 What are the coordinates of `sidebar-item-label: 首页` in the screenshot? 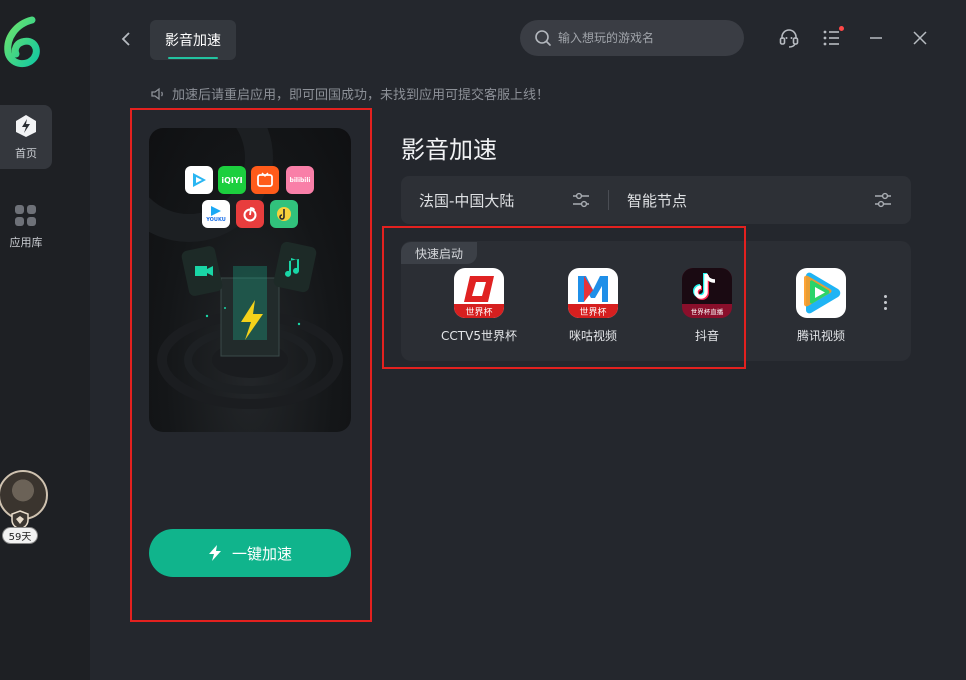 It's located at (26, 153).